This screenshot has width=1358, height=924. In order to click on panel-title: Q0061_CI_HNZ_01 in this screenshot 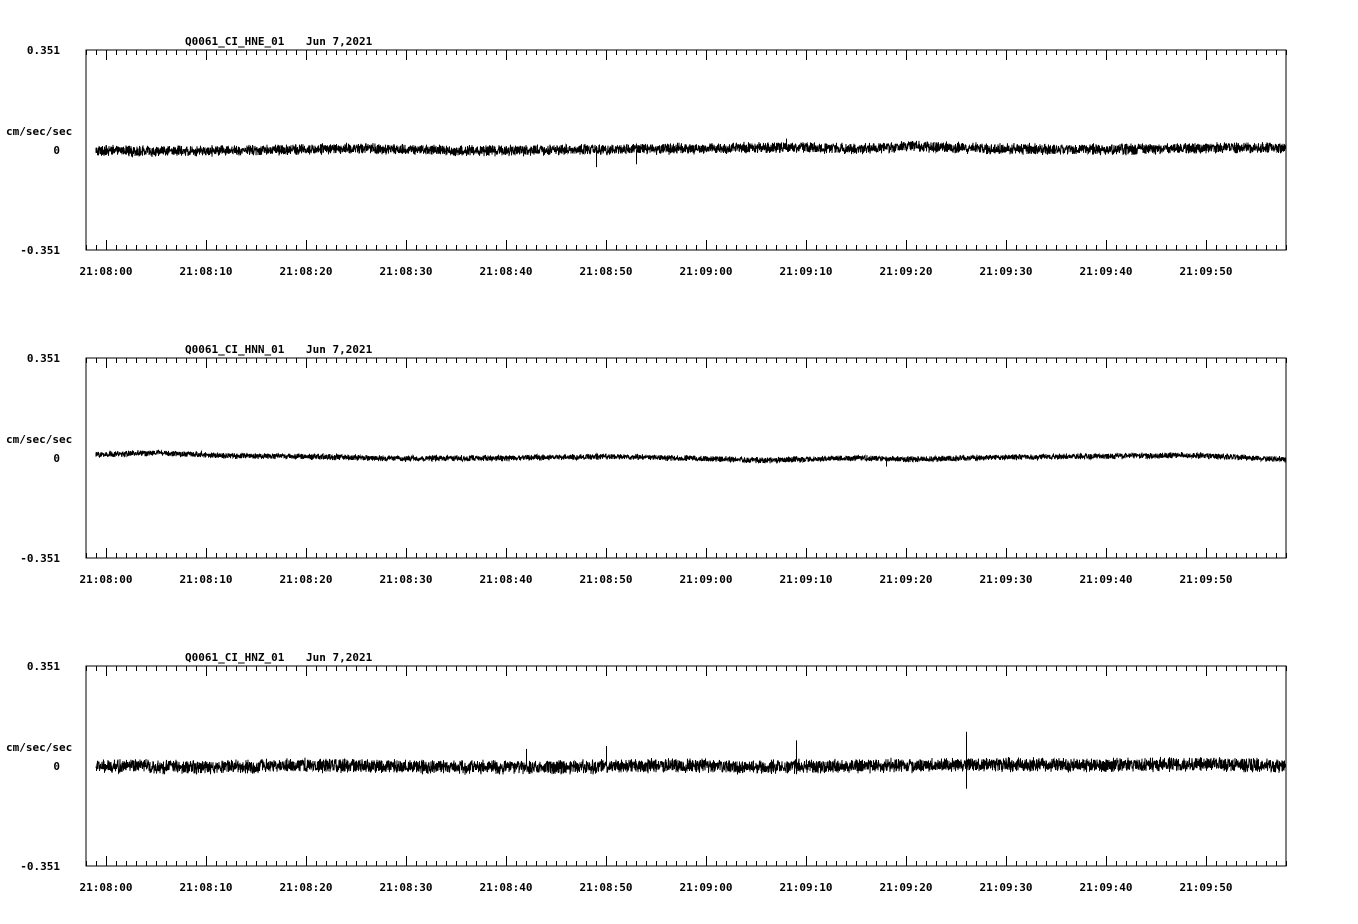, I will do `click(235, 657)`.